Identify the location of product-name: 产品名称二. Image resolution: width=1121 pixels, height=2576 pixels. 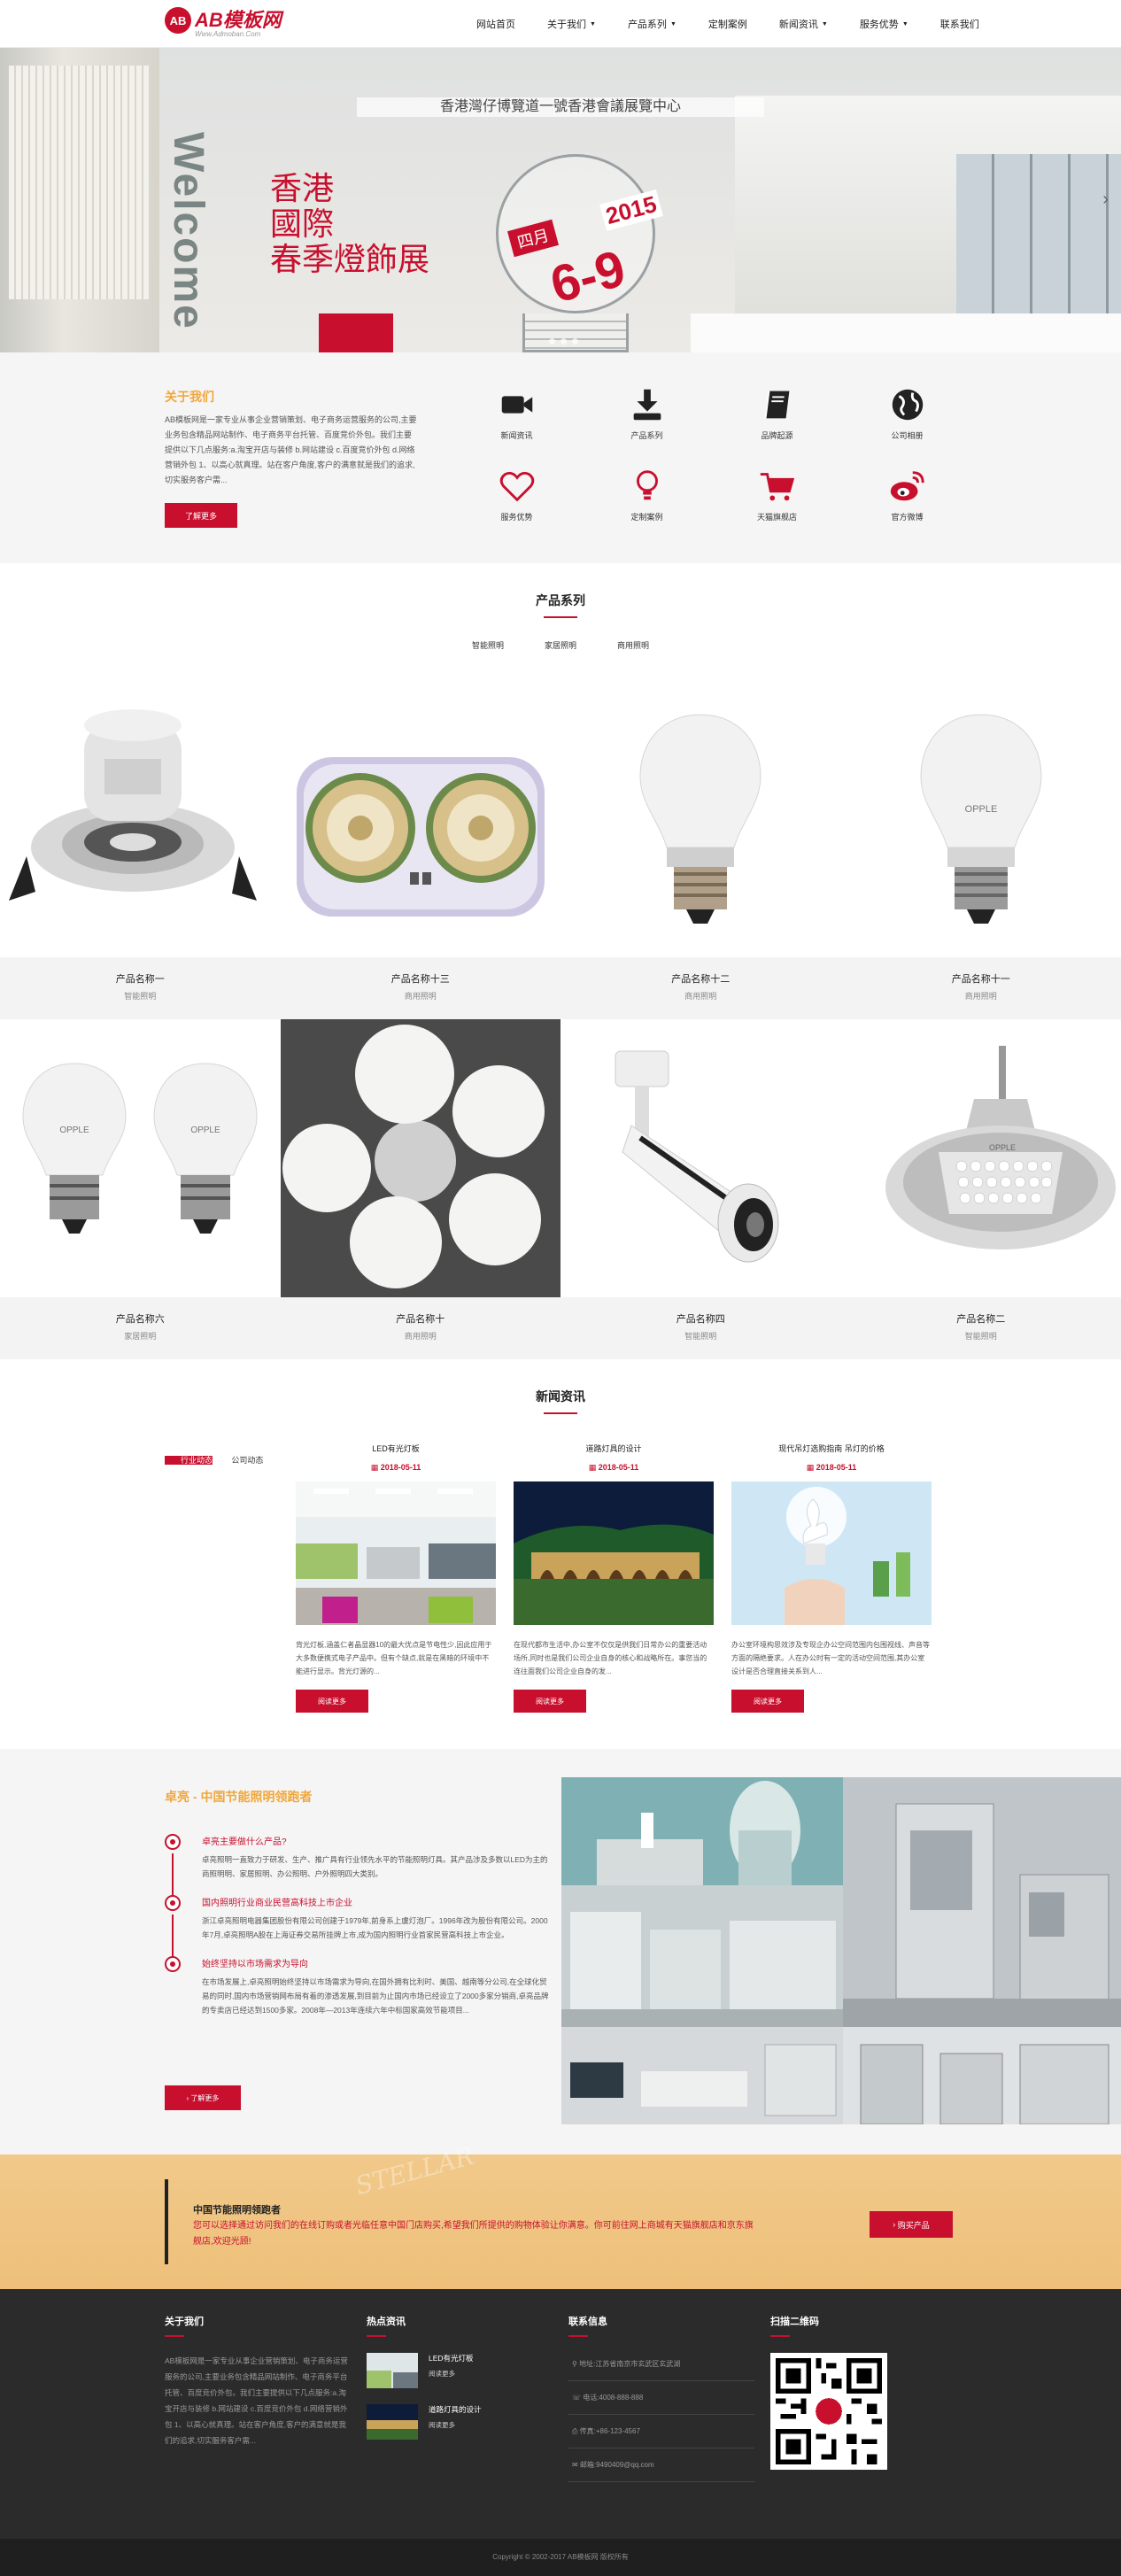
(981, 1318).